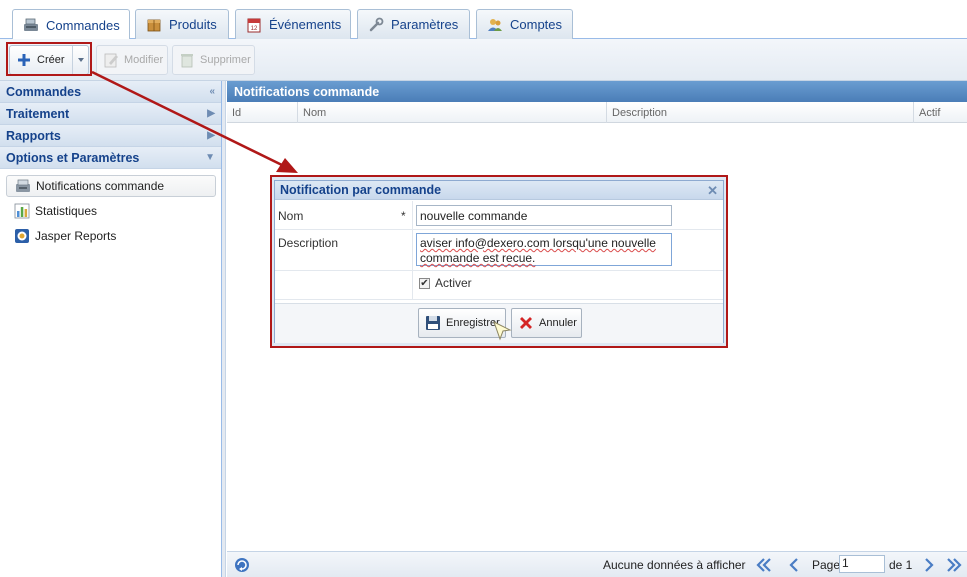  Describe the element at coordinates (308, 243) in the screenshot. I see `description-label: Description` at that location.